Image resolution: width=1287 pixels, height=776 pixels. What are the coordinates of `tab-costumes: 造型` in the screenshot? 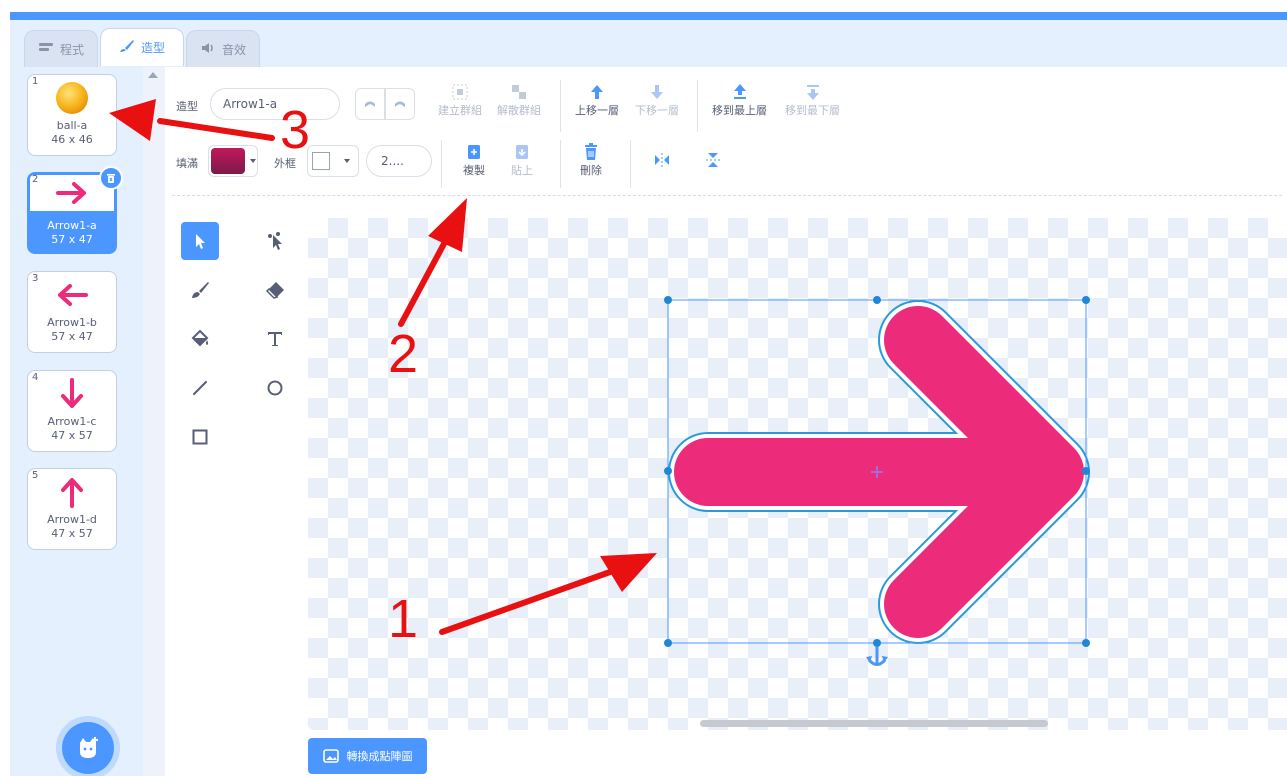 It's located at (142, 47).